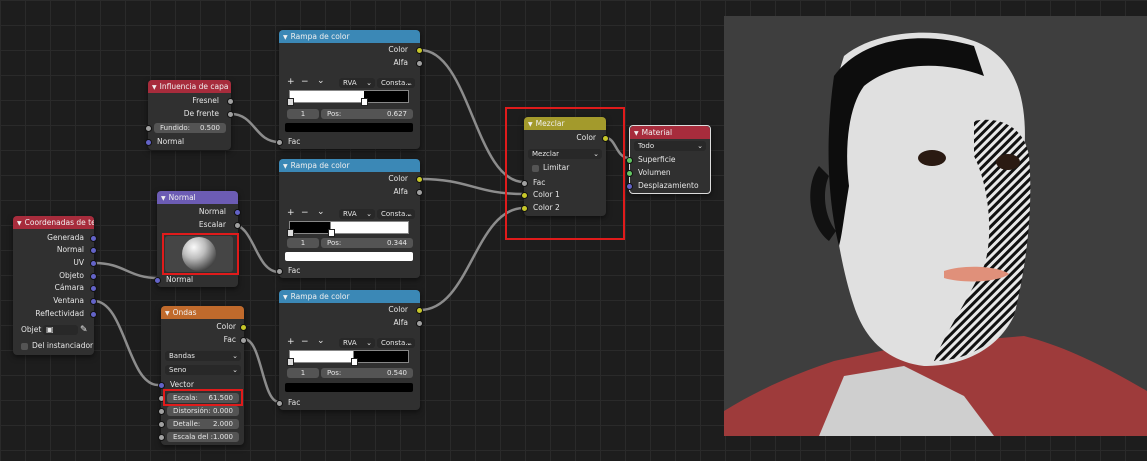 This screenshot has height=461, width=1147. I want to click on layer-weight-header: ▼ Influencia de capa, so click(189, 86).